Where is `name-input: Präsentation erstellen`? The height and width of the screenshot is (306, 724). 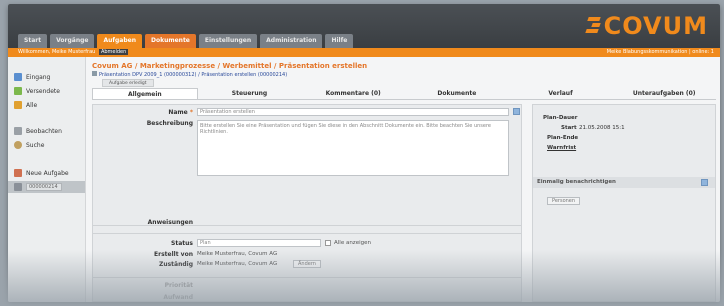
name-input: Präsentation erstellen is located at coordinates (353, 112).